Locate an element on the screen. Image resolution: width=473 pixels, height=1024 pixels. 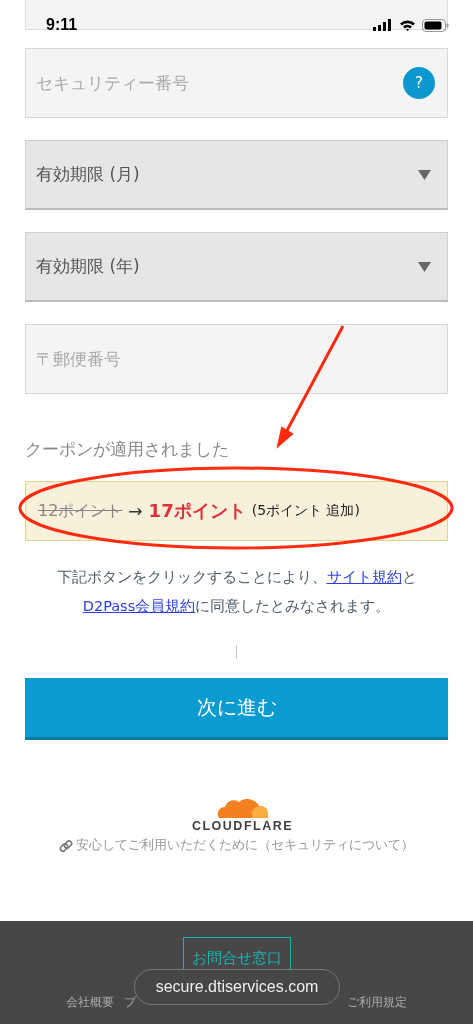
placeholder-text: 有効期限 (年) is located at coordinates (88, 266).